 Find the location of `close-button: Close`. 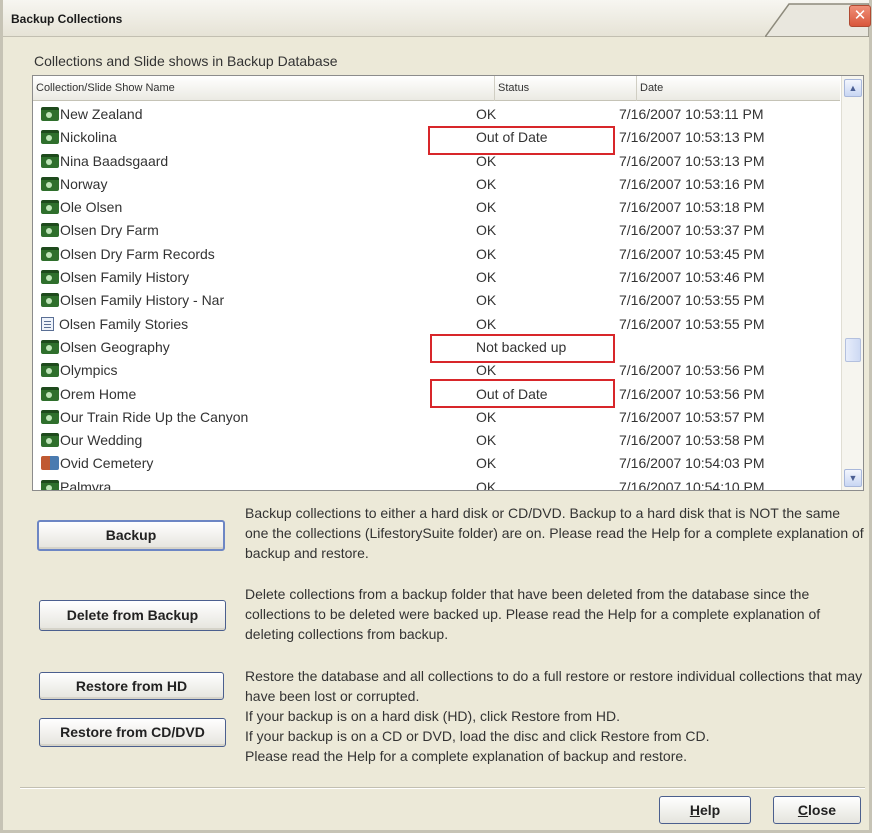

close-button: Close is located at coordinates (817, 810).